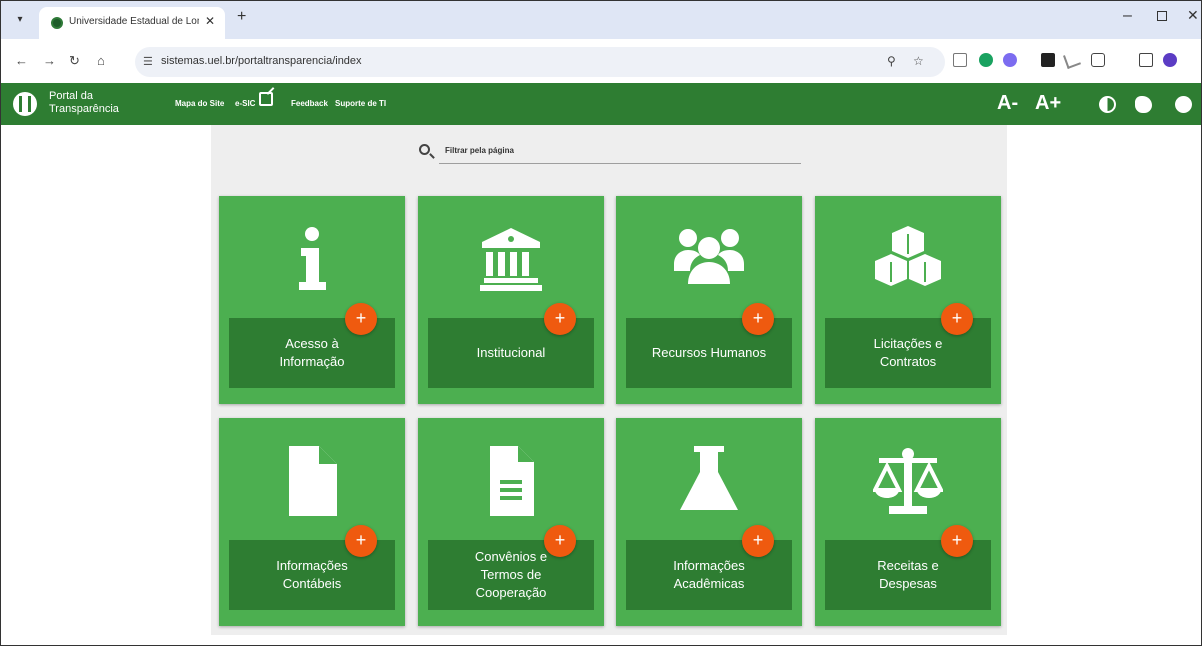 This screenshot has width=1202, height=646. Describe the element at coordinates (21, 60) in the screenshot. I see `back-icon: ←` at that location.